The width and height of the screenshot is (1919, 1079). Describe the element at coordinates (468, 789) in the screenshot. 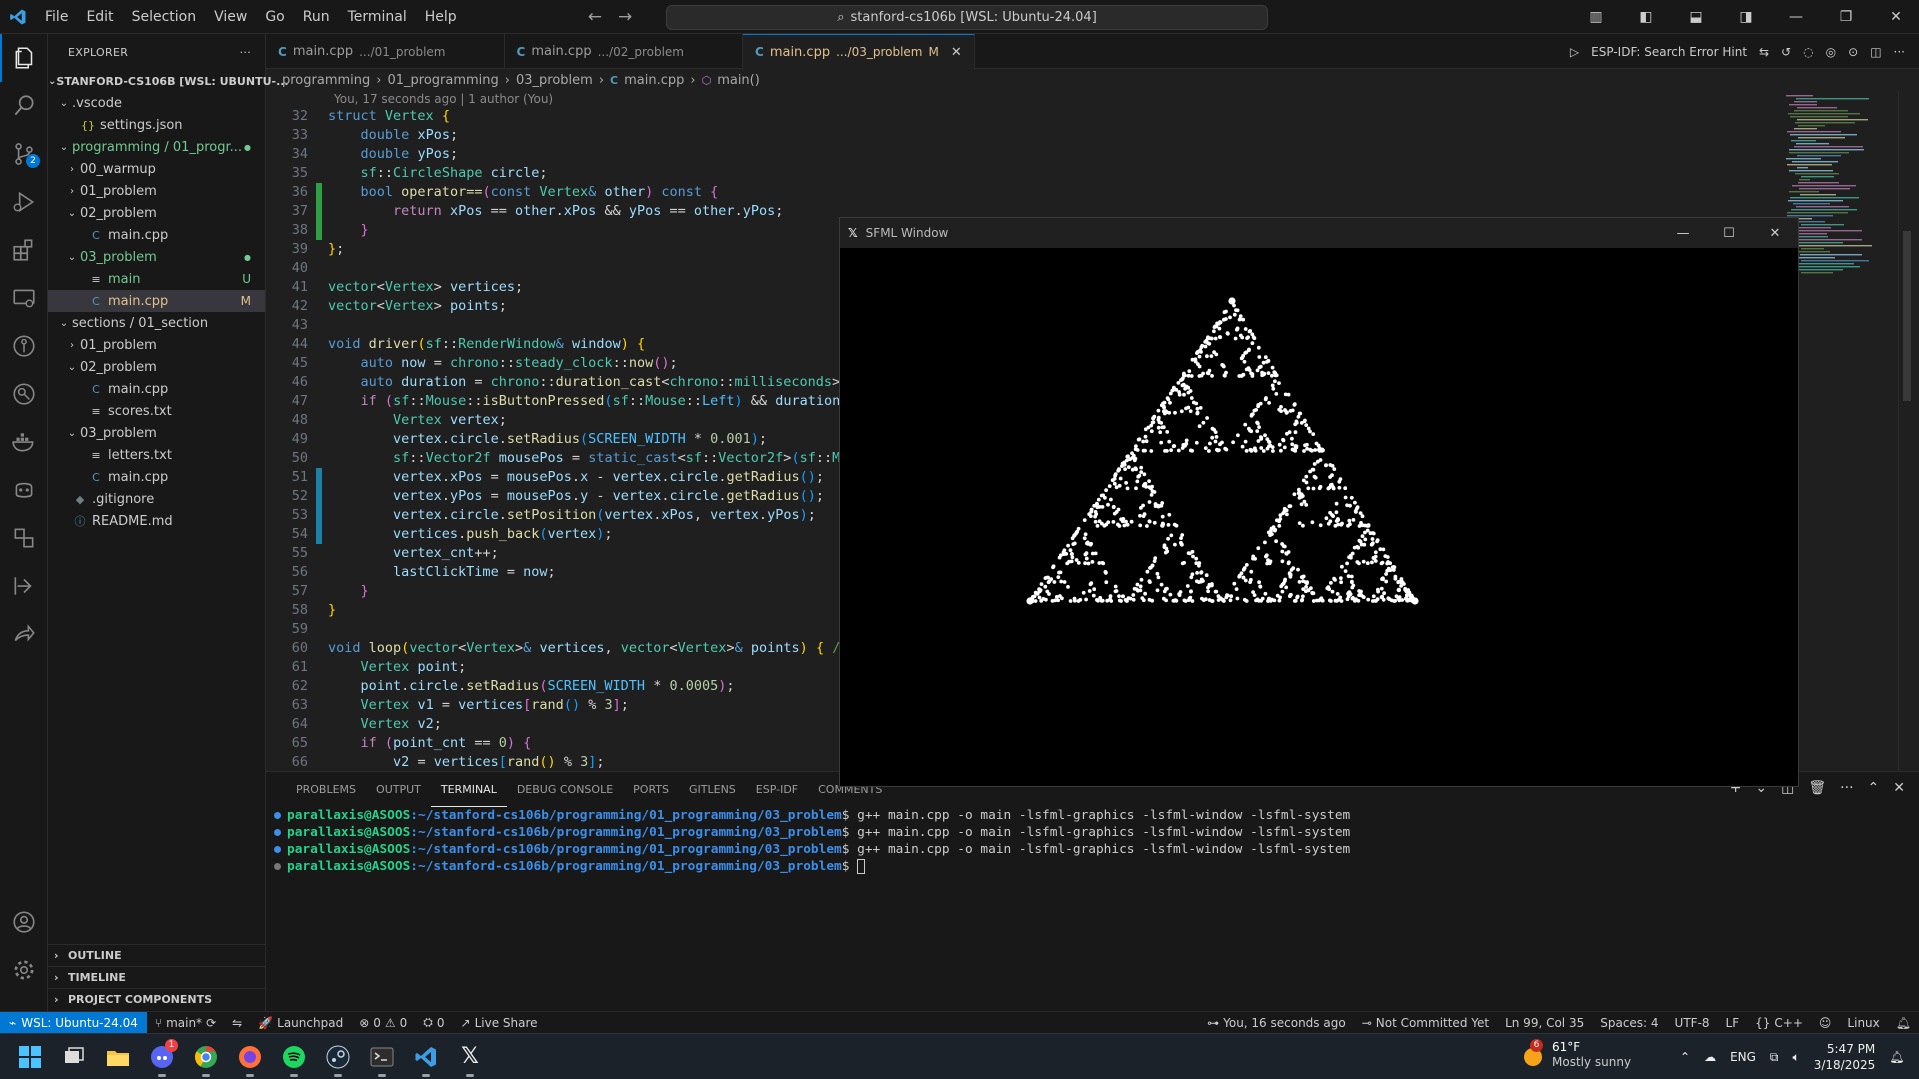

I see `panel-tab-terminal: TERMINAL` at that location.